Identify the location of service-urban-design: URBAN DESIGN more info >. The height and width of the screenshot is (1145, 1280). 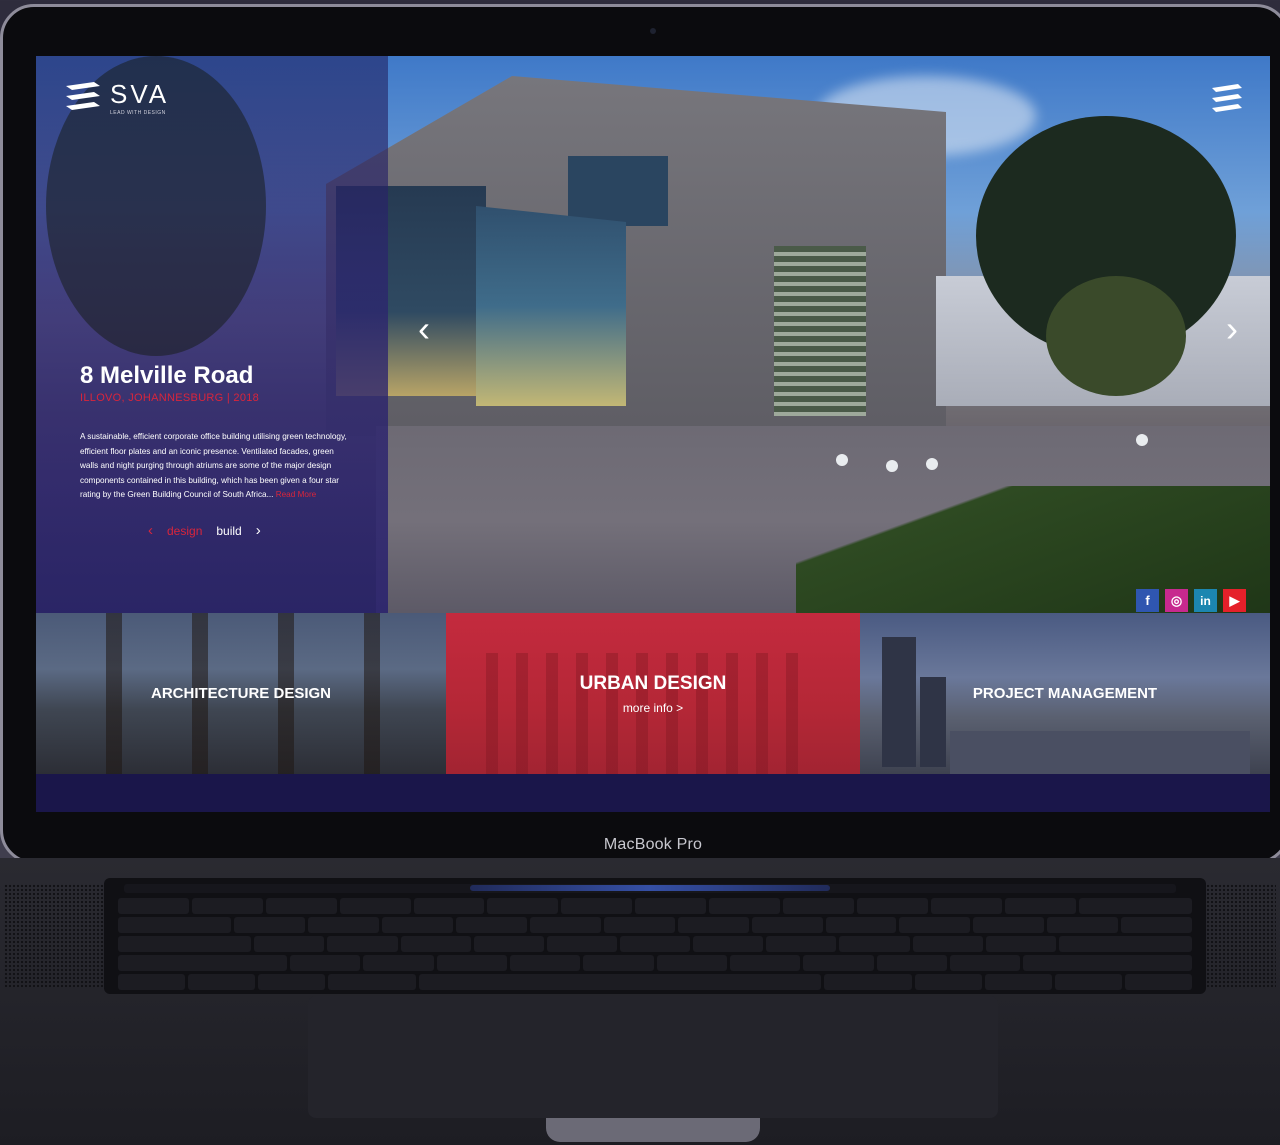
(653, 693).